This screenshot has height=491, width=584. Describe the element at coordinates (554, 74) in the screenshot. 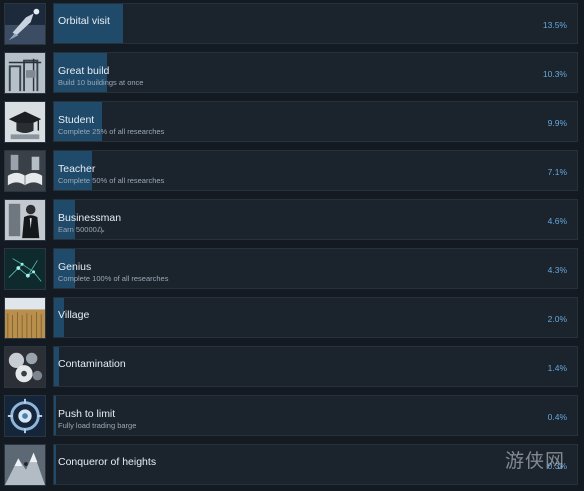

I see `achievement-percent: 10.3%` at that location.